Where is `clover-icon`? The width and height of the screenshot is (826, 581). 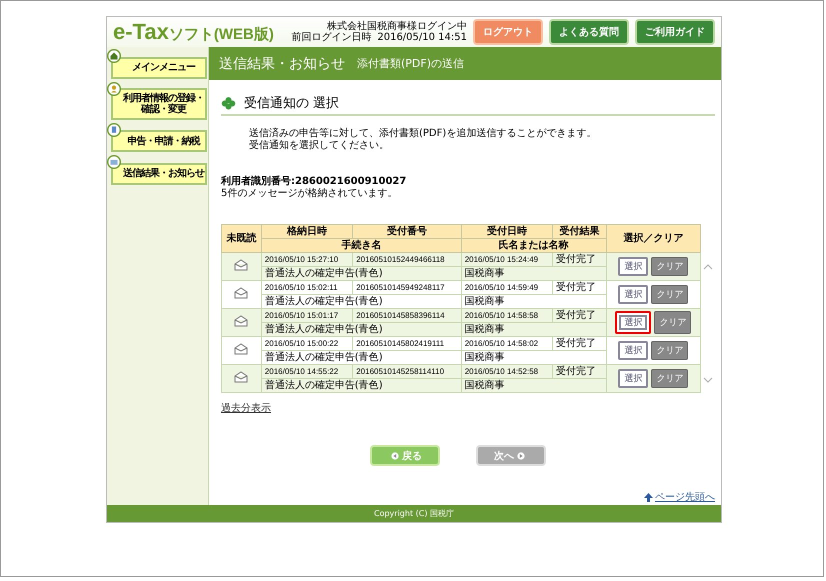
clover-icon is located at coordinates (228, 103).